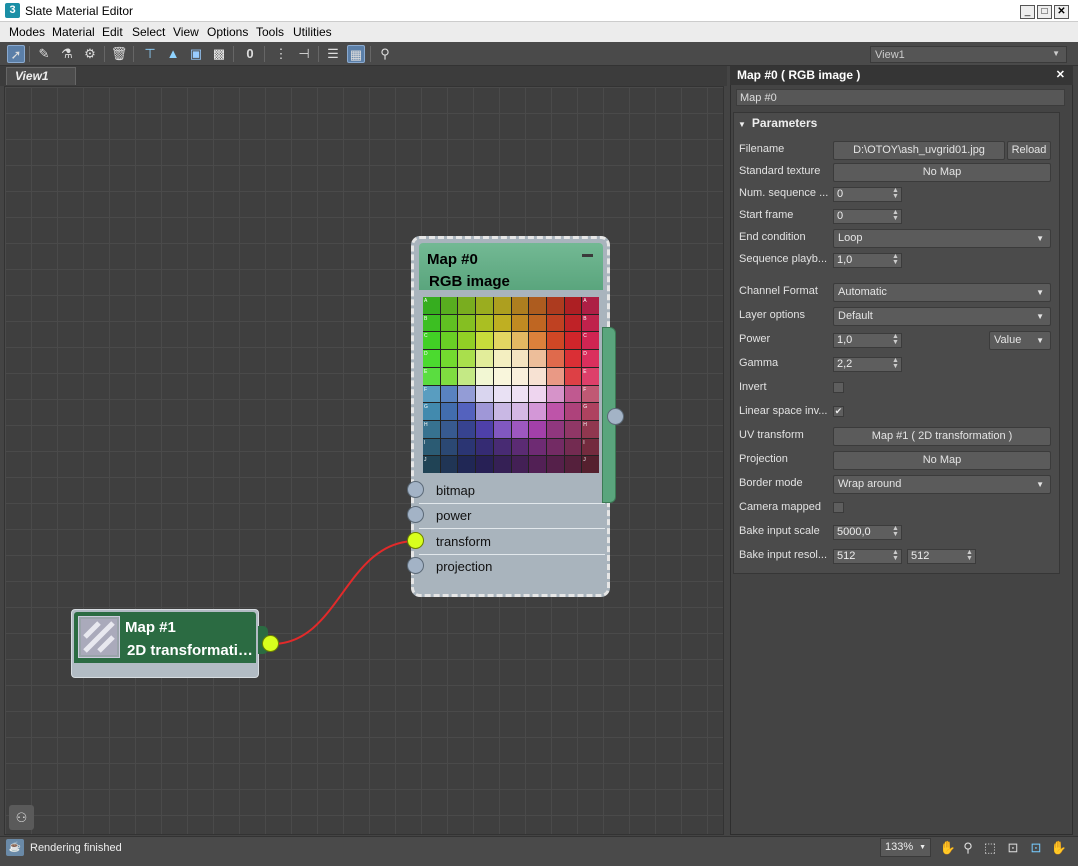 The width and height of the screenshot is (1078, 866). What do you see at coordinates (431, 394) in the screenshot?
I see `uv-grid-cell: F` at bounding box center [431, 394].